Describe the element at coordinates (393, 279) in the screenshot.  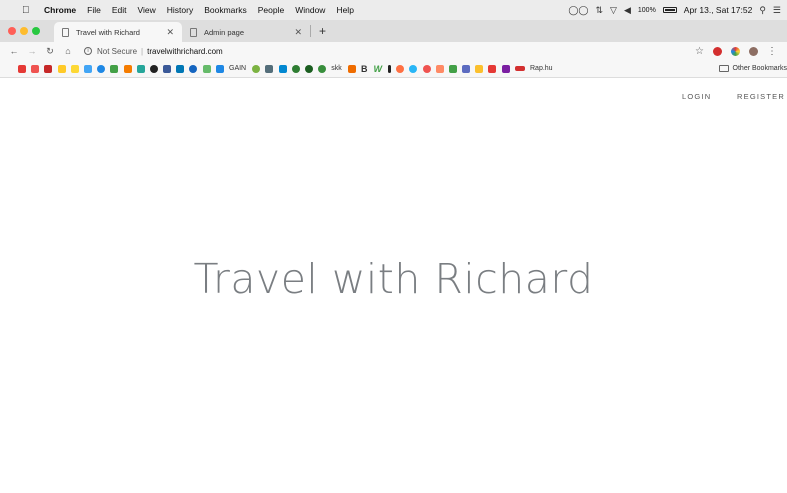
I see `hero-title: Travel with Richard` at that location.